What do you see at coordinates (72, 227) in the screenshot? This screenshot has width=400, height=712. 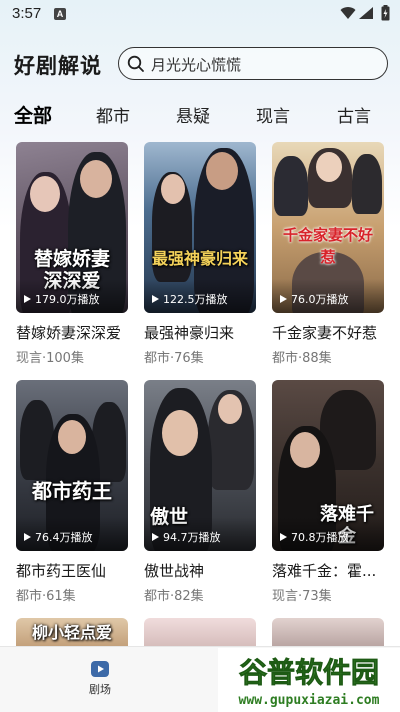 I see `drama-poster: 替嫁娇妻深深爱 179.0万播放` at bounding box center [72, 227].